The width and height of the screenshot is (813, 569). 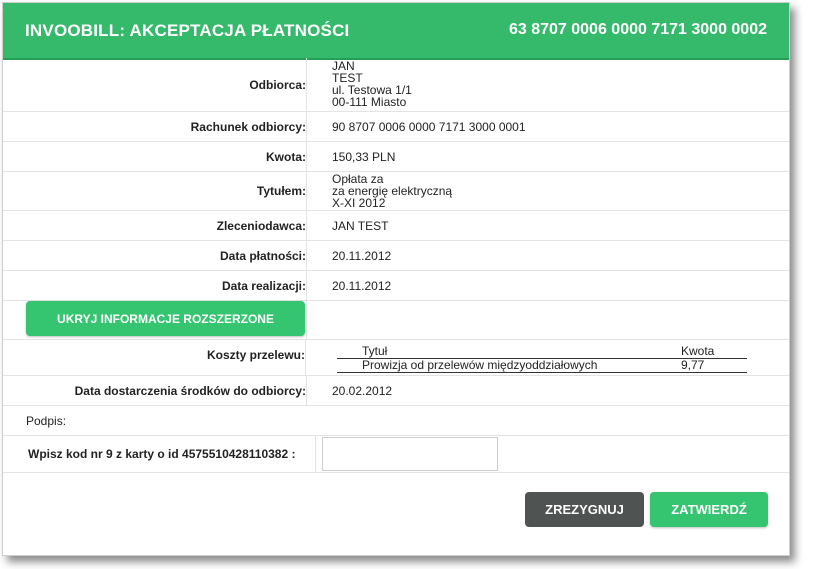 What do you see at coordinates (392, 191) in the screenshot?
I see `payment-title-line: za energię elektryczną` at bounding box center [392, 191].